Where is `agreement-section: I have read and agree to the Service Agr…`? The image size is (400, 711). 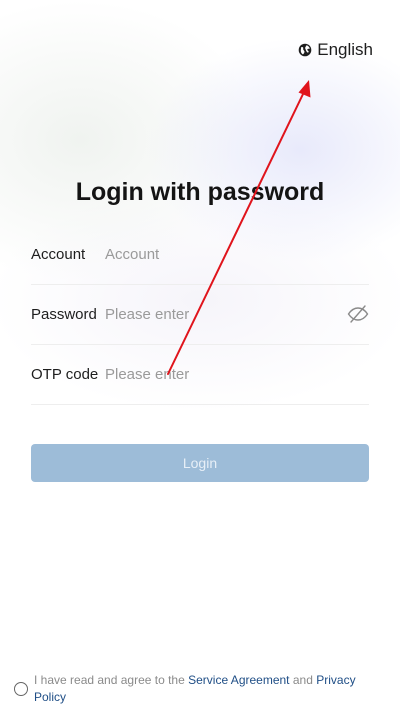 agreement-section: I have read and agree to the Service Agr… is located at coordinates (194, 689).